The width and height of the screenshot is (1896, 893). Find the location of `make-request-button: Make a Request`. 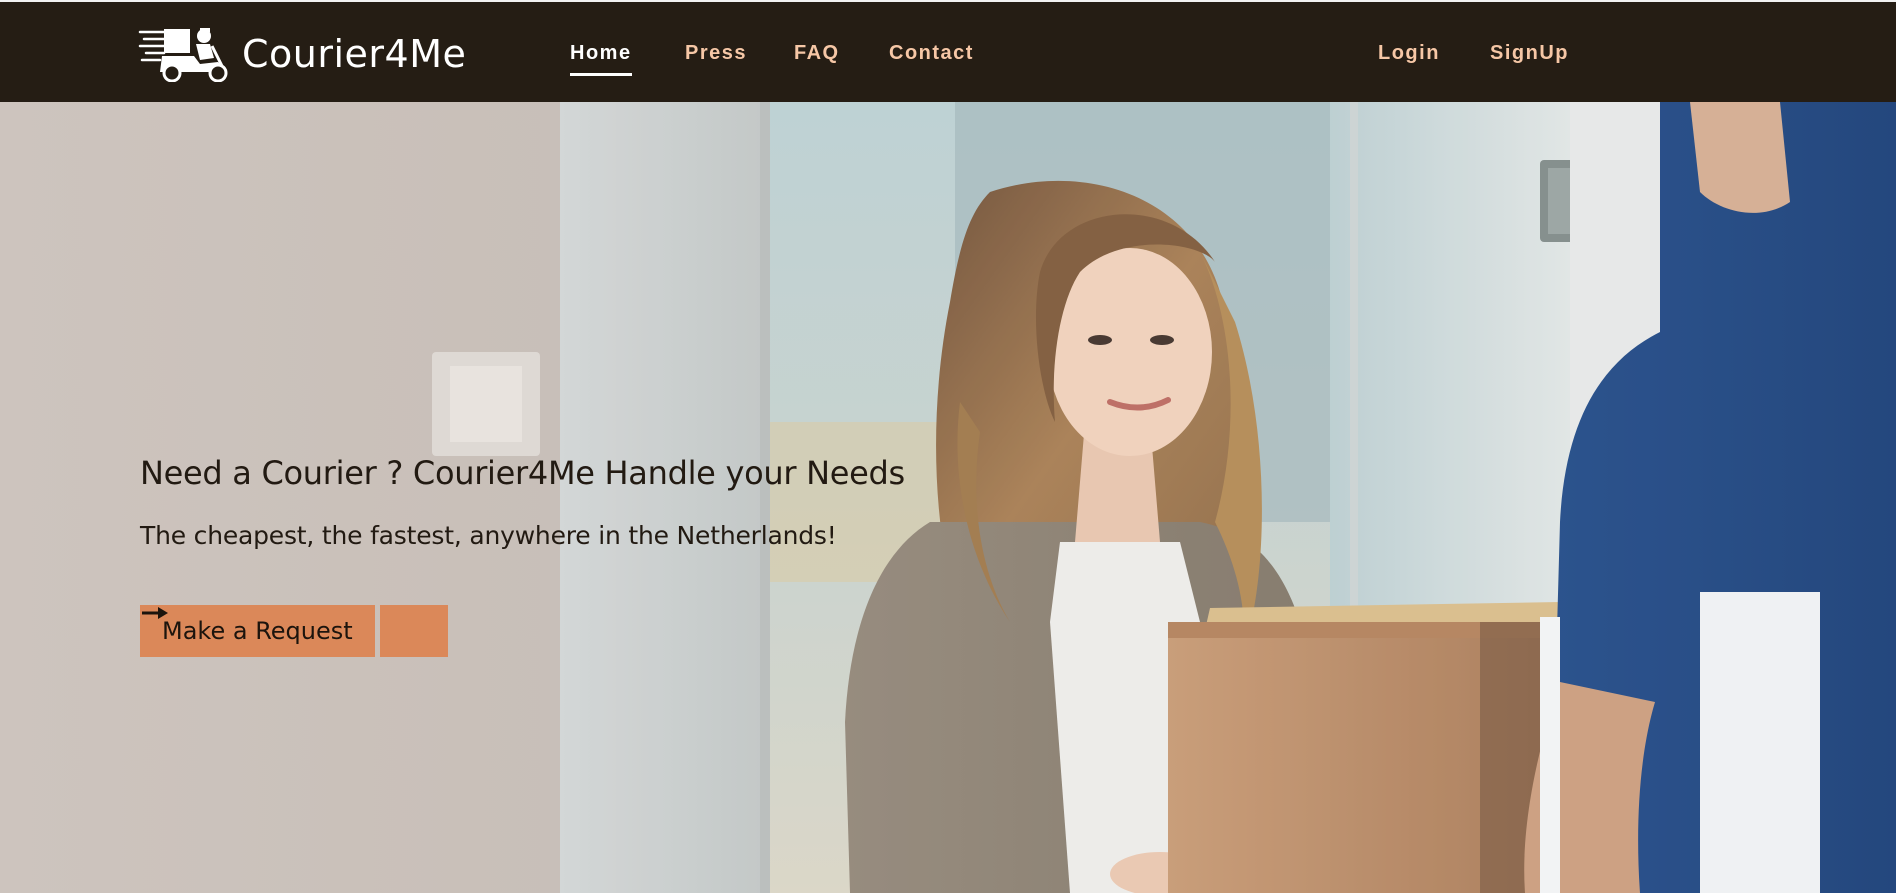

make-request-button: Make a Request is located at coordinates (257, 631).